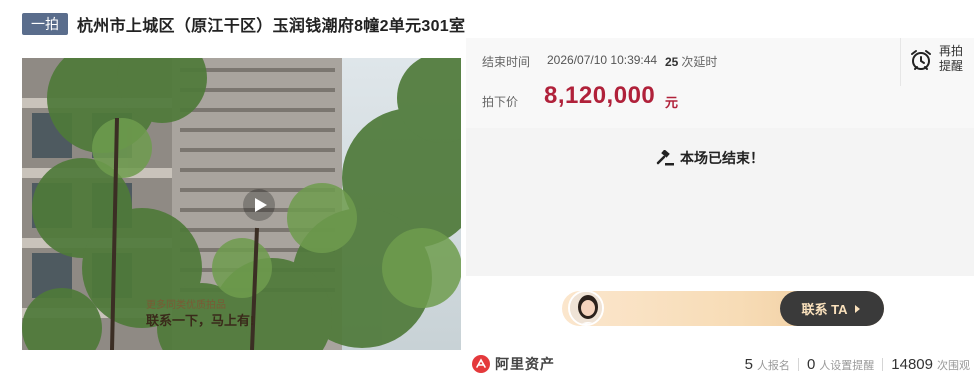  What do you see at coordinates (720, 310) in the screenshot?
I see `promo-section: 联系 TA` at bounding box center [720, 310].